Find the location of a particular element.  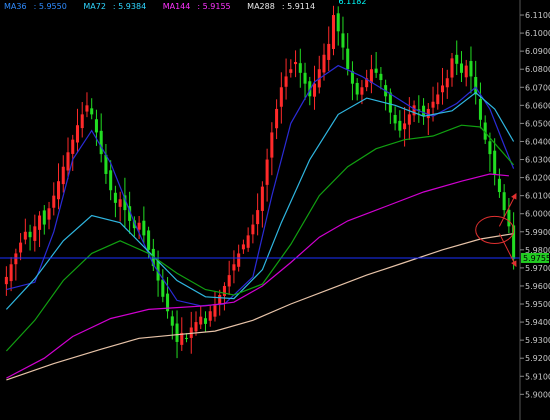

y-tick-label: 6.0900 is located at coordinates (537, 51).